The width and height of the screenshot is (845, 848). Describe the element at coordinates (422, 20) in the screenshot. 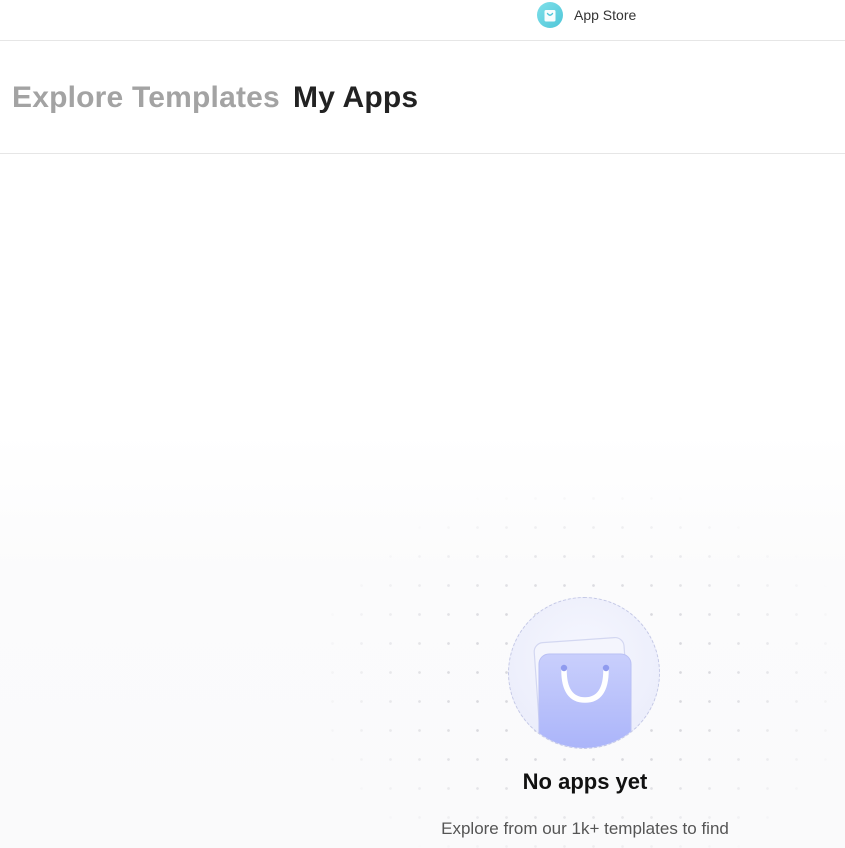

I see `top-bar: App Store` at that location.